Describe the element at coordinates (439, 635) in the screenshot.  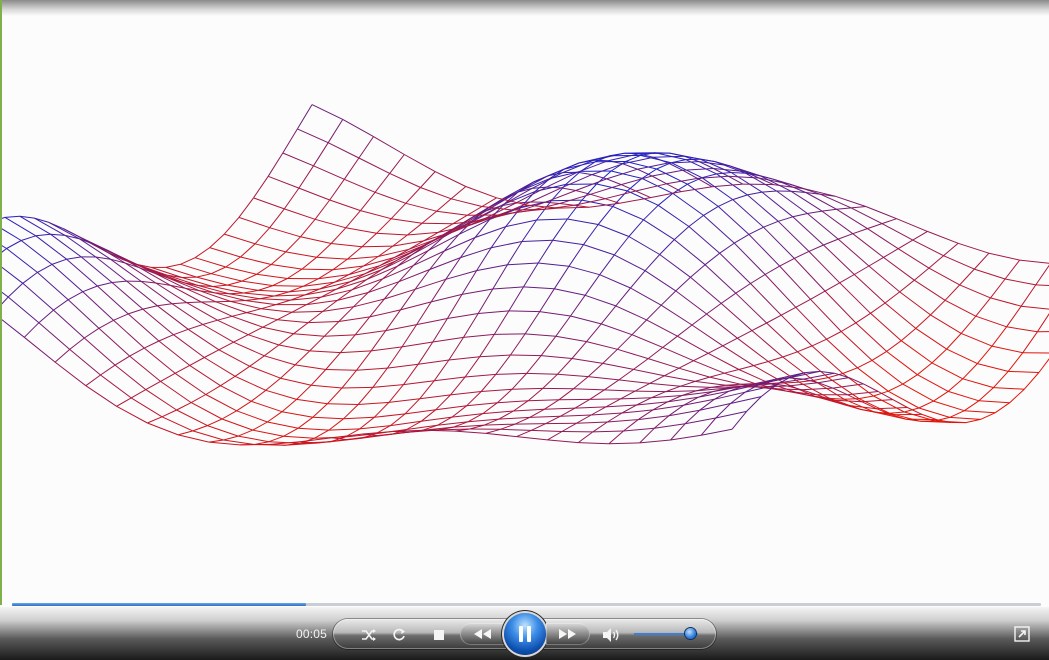
I see `stop-button` at that location.